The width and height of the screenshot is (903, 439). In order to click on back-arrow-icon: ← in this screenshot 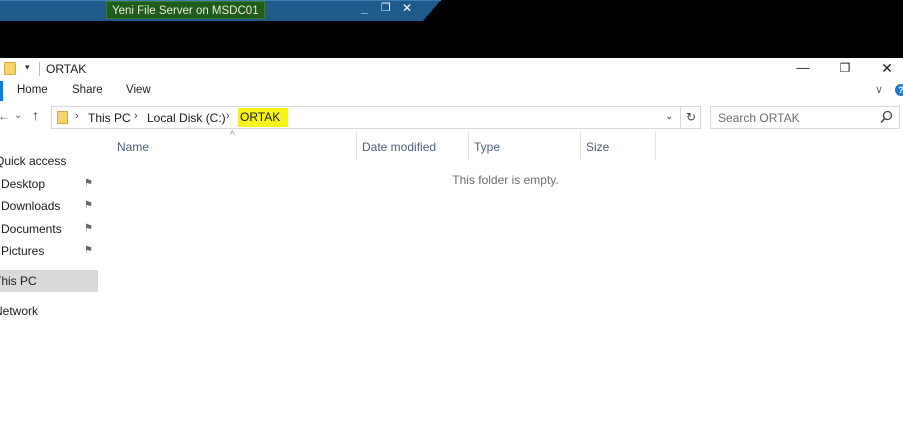, I will do `click(5, 116)`.